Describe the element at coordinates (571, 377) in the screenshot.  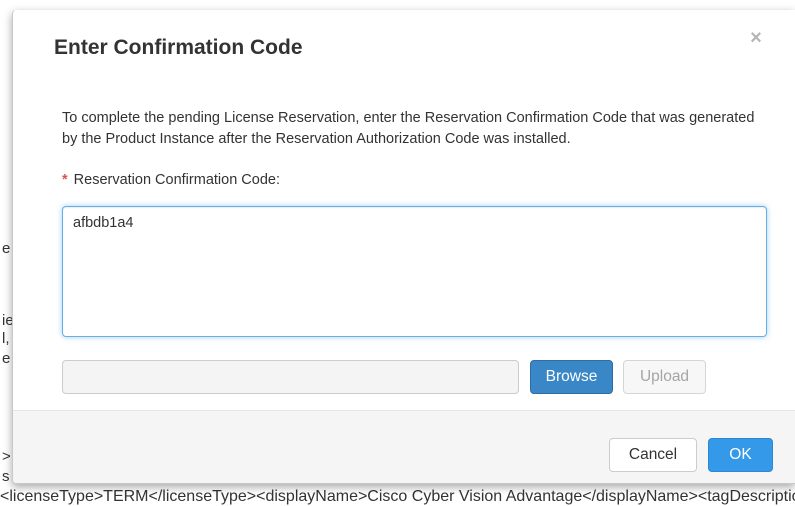
I see `browse-button: Browse` at that location.